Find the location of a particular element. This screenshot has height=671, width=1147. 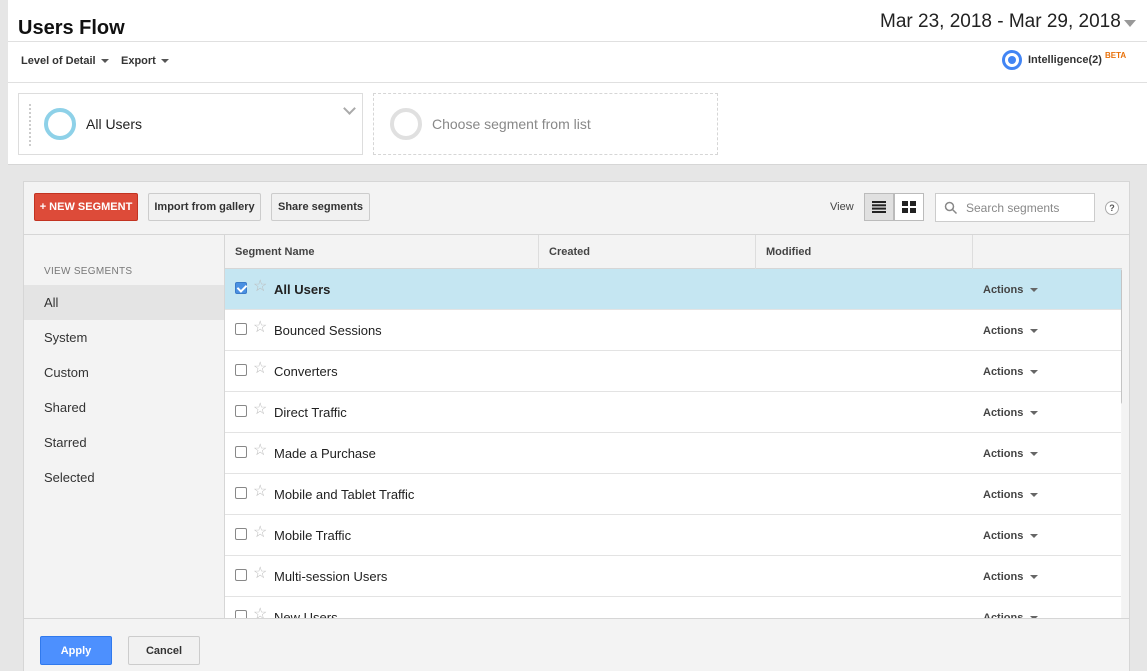

table-row: ☆ Multi-session Users Actions is located at coordinates (673, 576).